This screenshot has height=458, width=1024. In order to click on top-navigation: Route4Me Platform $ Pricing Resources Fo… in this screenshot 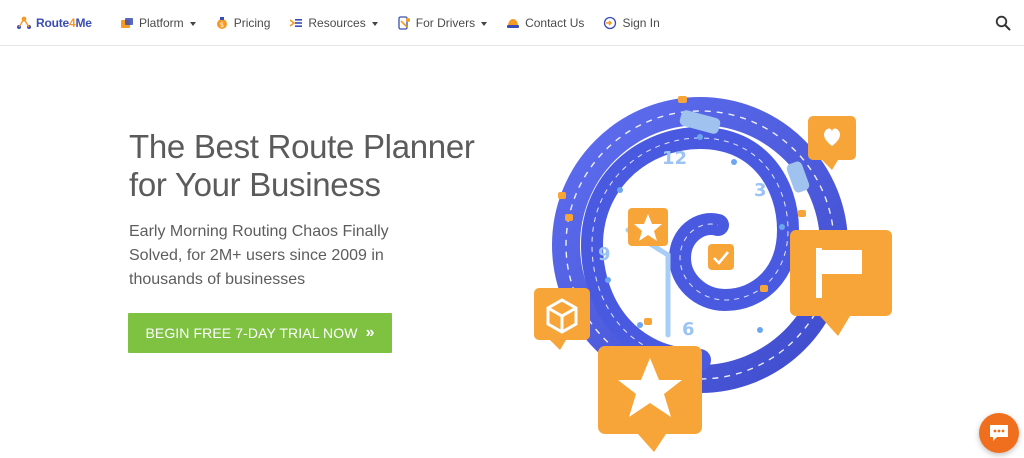, I will do `click(512, 23)`.